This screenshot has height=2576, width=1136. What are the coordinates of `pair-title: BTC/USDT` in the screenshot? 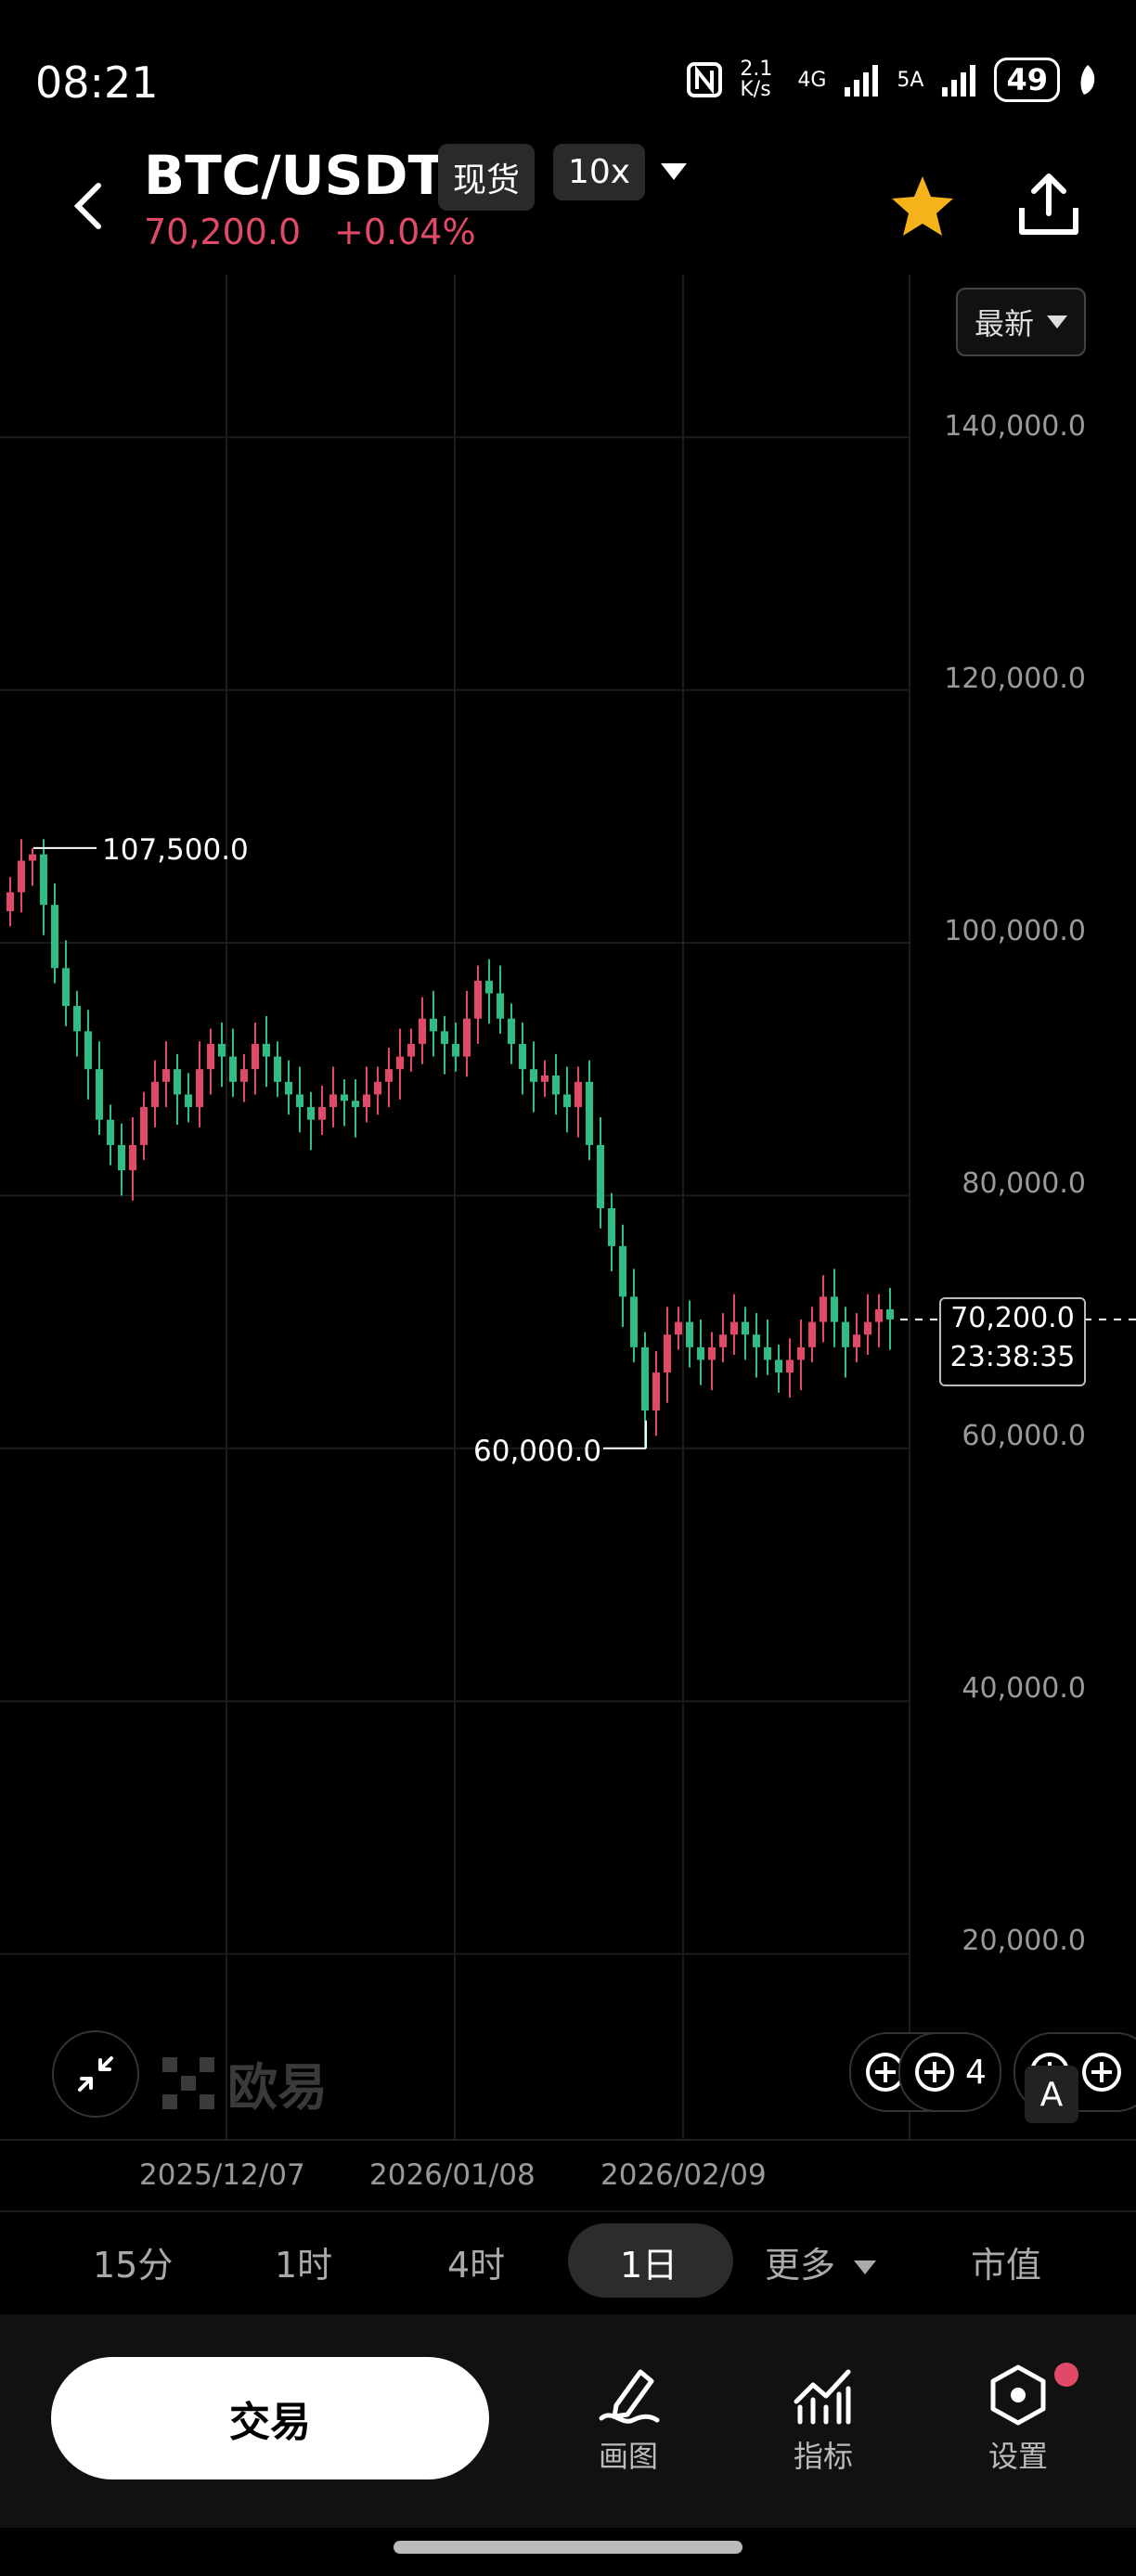 It's located at (294, 175).